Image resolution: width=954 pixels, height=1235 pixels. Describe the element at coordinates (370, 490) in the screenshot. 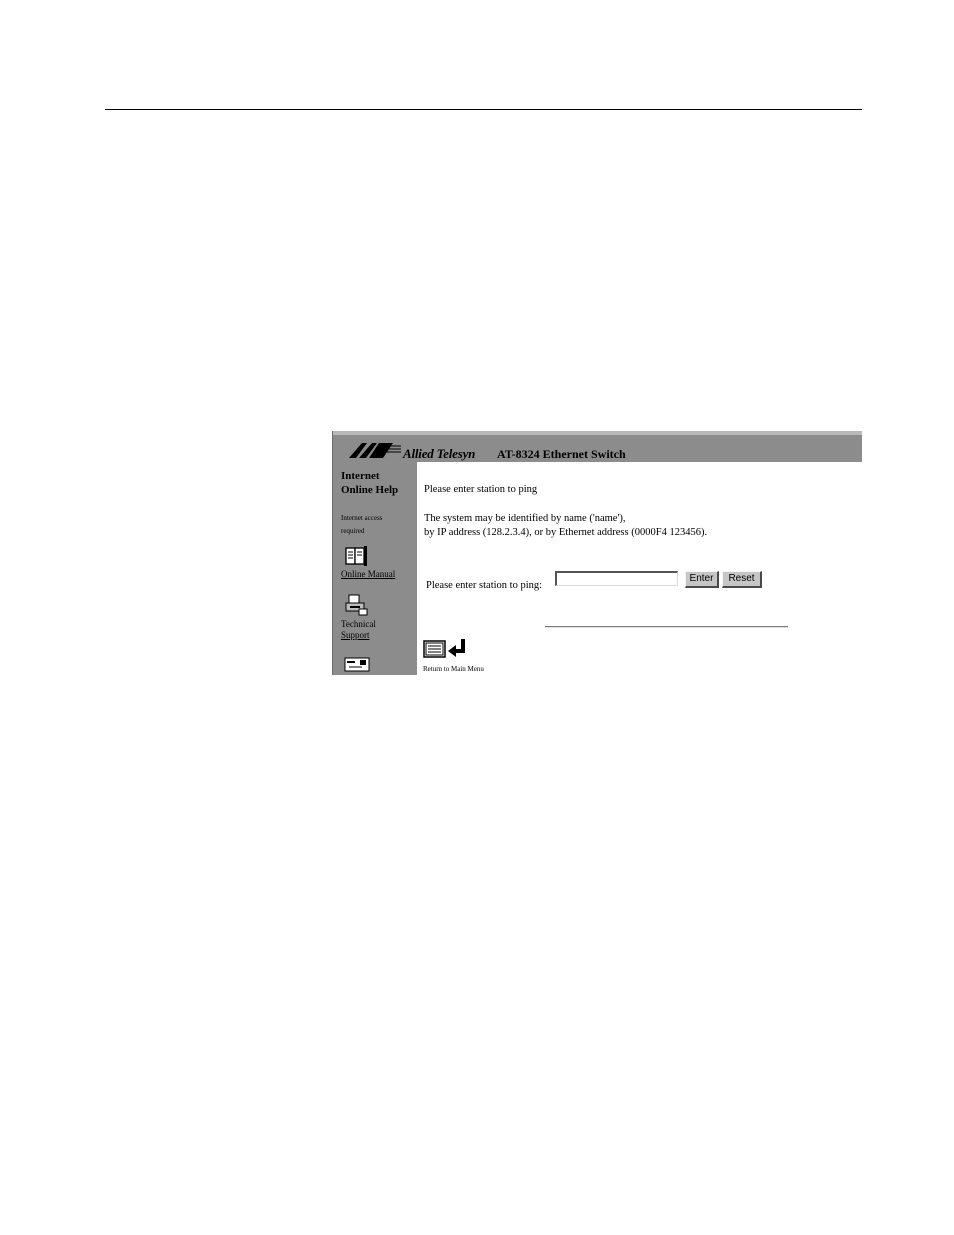

I see `sidebar-title-line2: Online Help` at that location.